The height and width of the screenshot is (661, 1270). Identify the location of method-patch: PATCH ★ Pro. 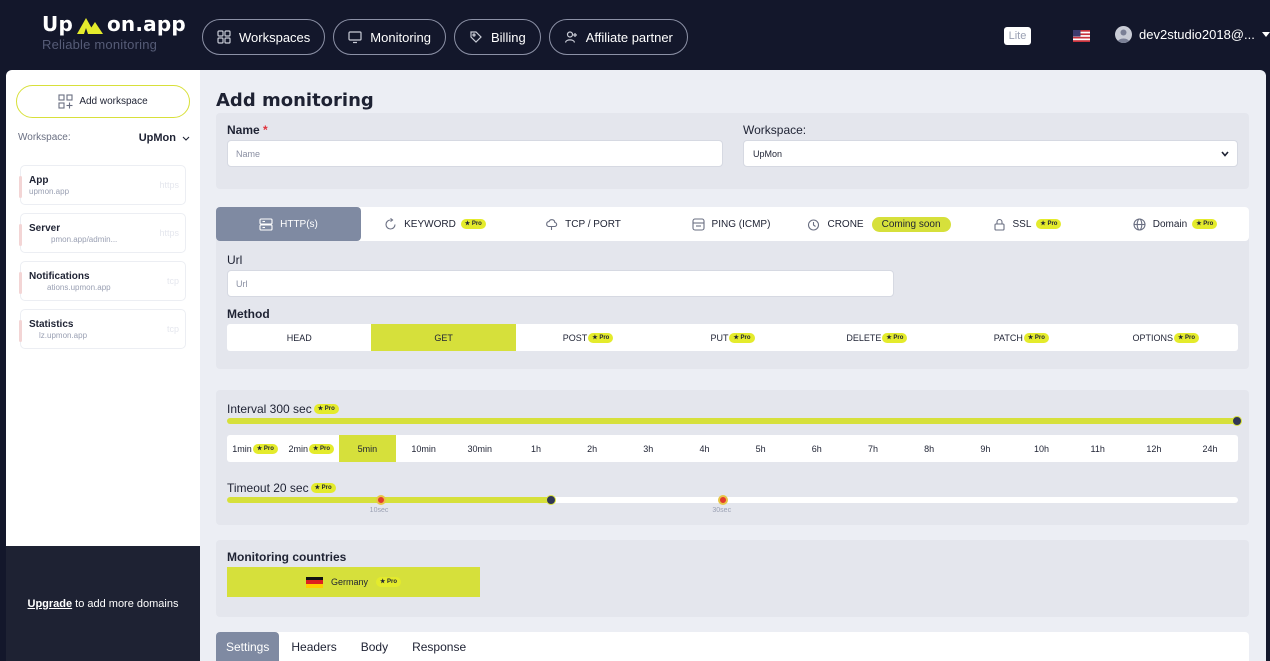
(1021, 337).